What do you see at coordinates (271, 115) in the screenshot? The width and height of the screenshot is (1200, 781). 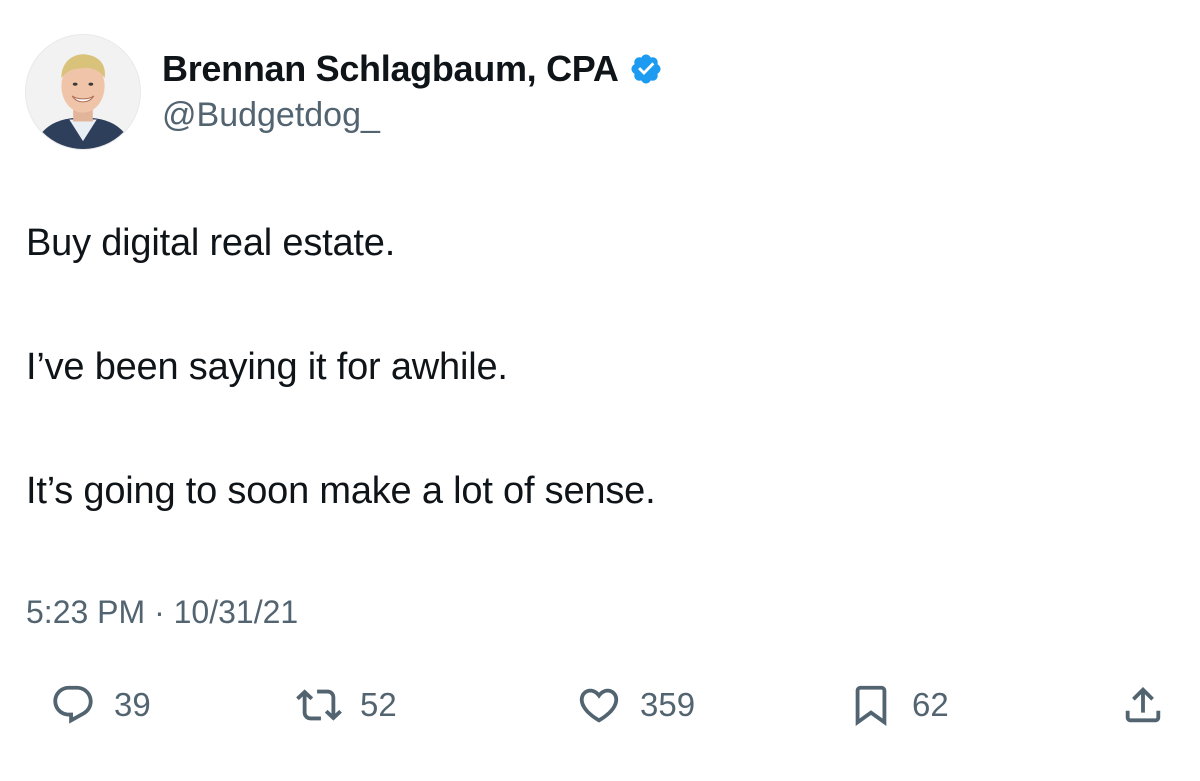 I see `author-handle: @Budgetdog_` at bounding box center [271, 115].